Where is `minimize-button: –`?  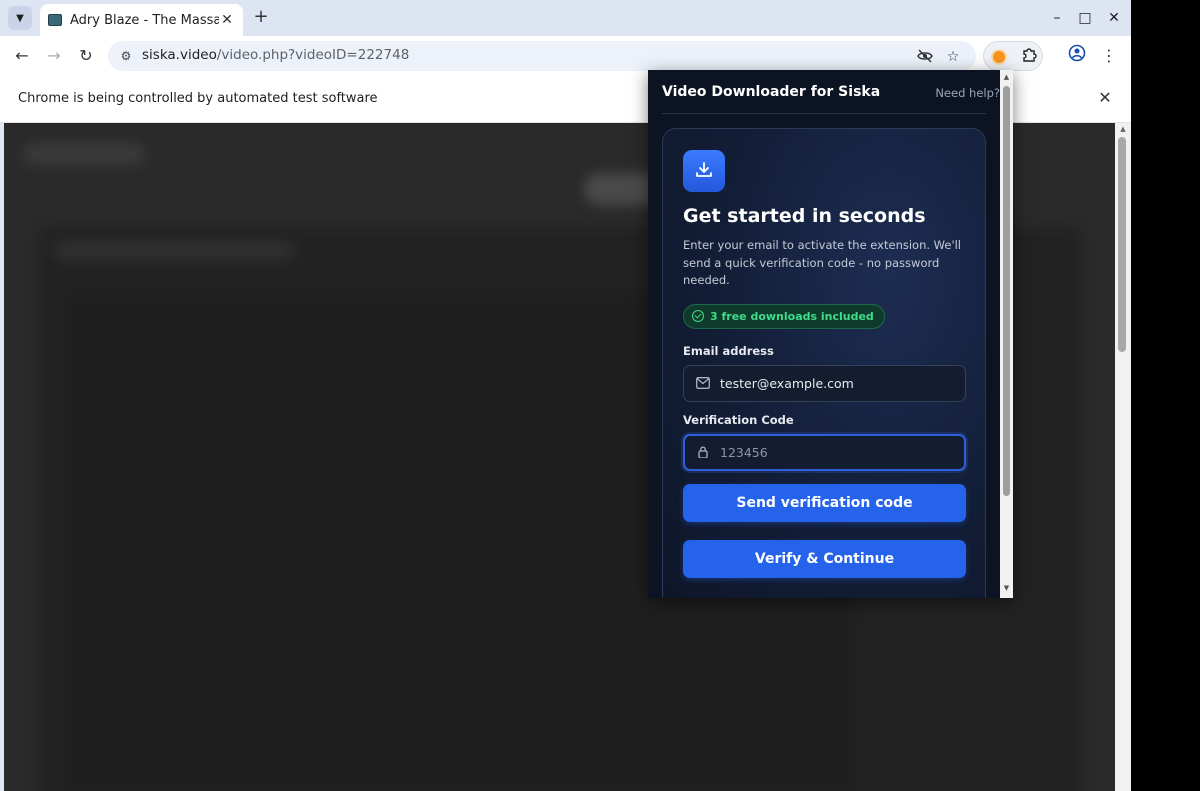
minimize-button: – is located at coordinates (1057, 18).